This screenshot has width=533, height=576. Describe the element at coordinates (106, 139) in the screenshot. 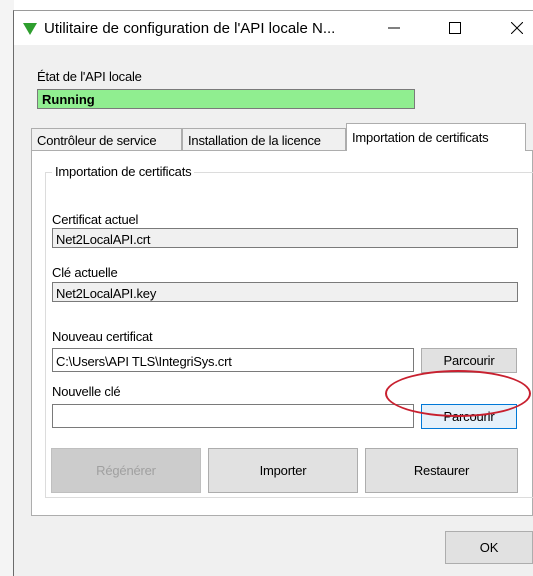

I see `tab-service-controller: Contrôleur de service` at that location.